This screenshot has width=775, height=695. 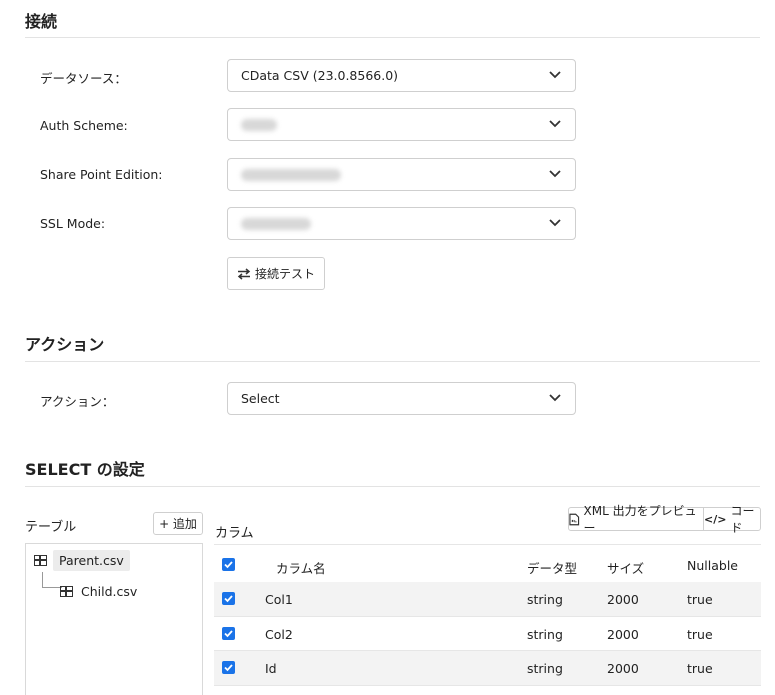 What do you see at coordinates (51, 527) in the screenshot?
I see `table-section-label: テーブル` at bounding box center [51, 527].